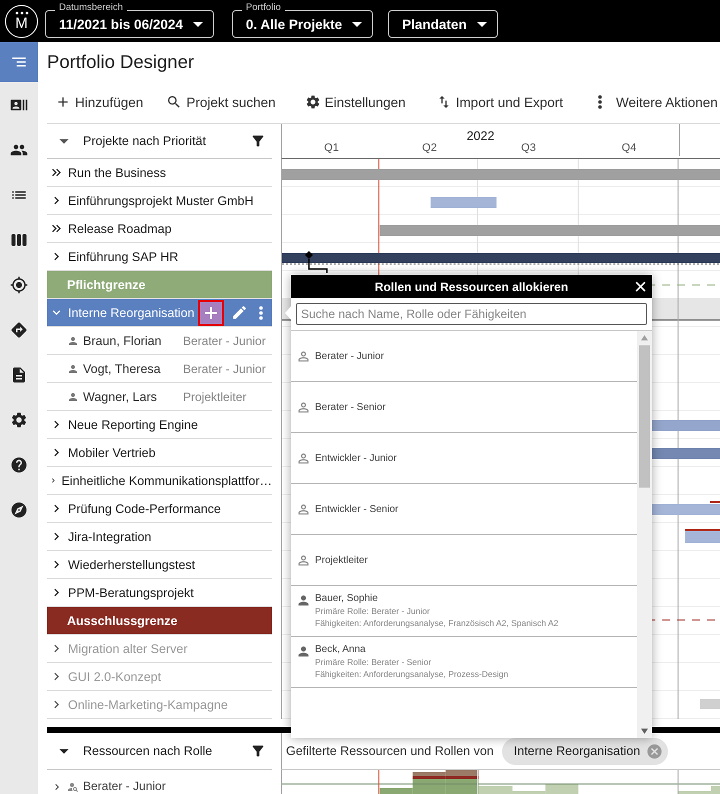 This screenshot has height=794, width=720. I want to click on filter-label: Gefilterte Ressourcen und Rollen von, so click(390, 751).